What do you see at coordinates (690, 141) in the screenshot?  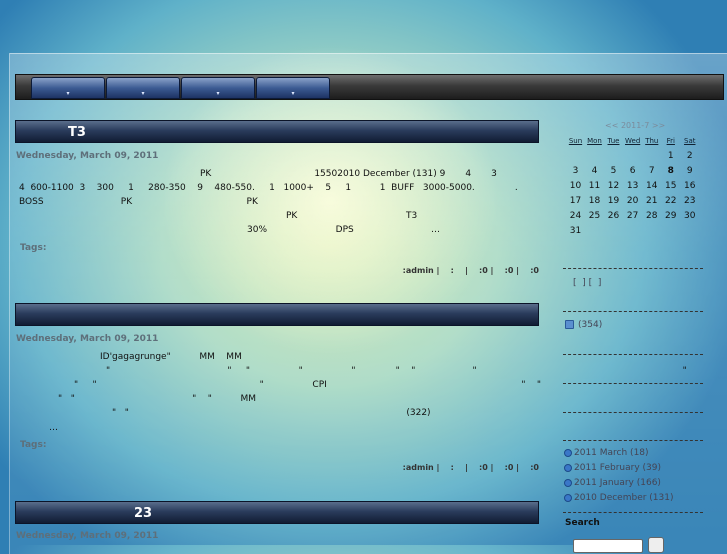 I see `weekday-sat: Sat` at bounding box center [690, 141].